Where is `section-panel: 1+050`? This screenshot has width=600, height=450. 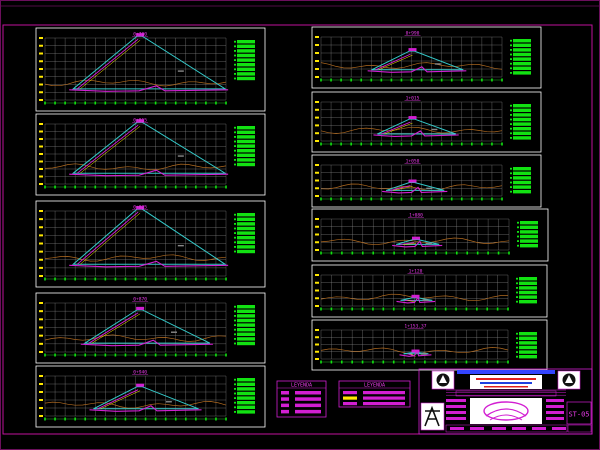
section-panel: 1+050 is located at coordinates (426, 181).